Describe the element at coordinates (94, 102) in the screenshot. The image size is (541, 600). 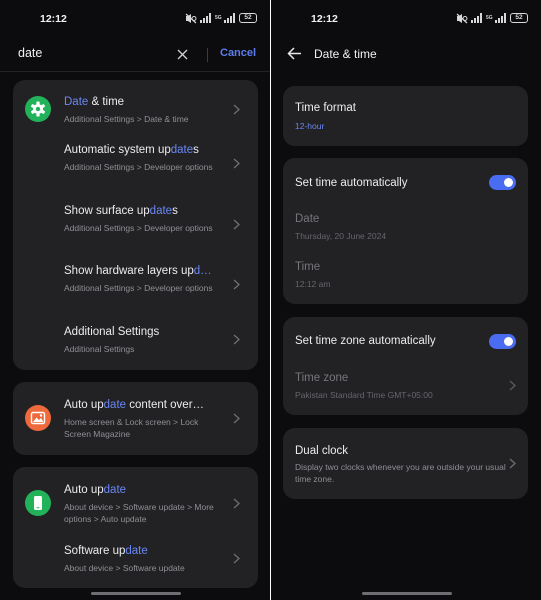
I see `result-title: Date & time` at that location.